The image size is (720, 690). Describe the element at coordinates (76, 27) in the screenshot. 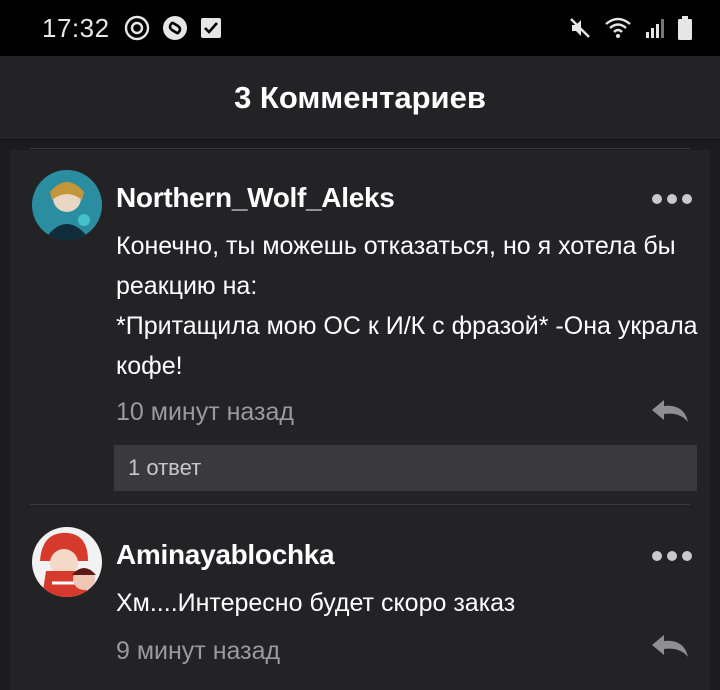

I see `status-time: 17:32` at that location.